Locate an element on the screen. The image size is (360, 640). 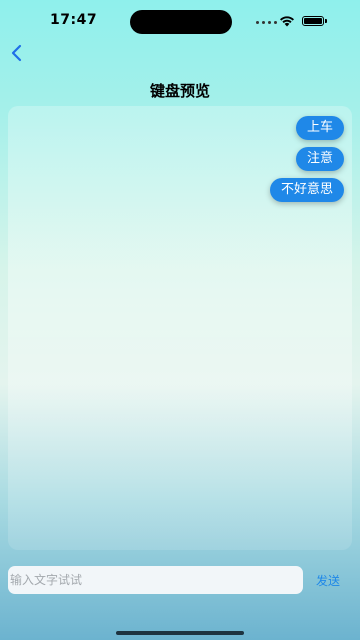
message-bubble: 注意 is located at coordinates (319, 159).